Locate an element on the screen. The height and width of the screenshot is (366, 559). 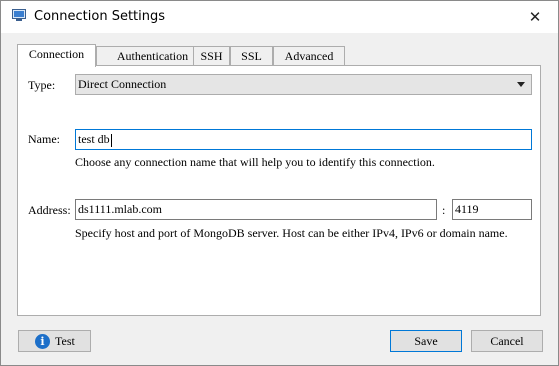
chevron-down-icon is located at coordinates (521, 84).